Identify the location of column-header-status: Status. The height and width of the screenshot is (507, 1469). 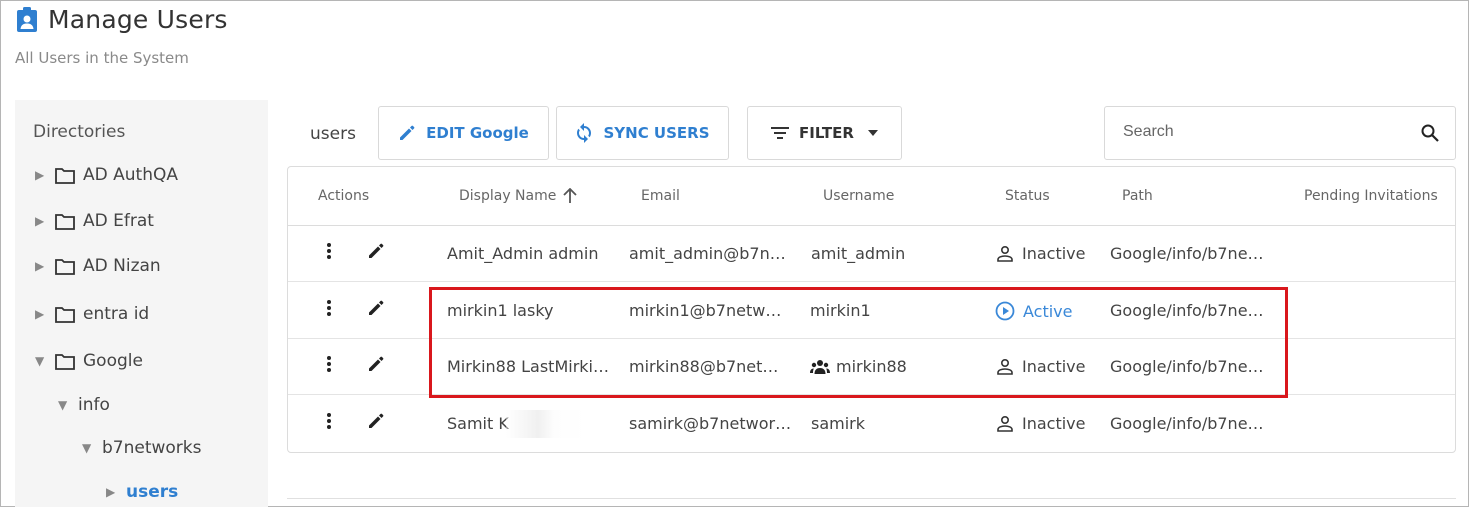
(1027, 196).